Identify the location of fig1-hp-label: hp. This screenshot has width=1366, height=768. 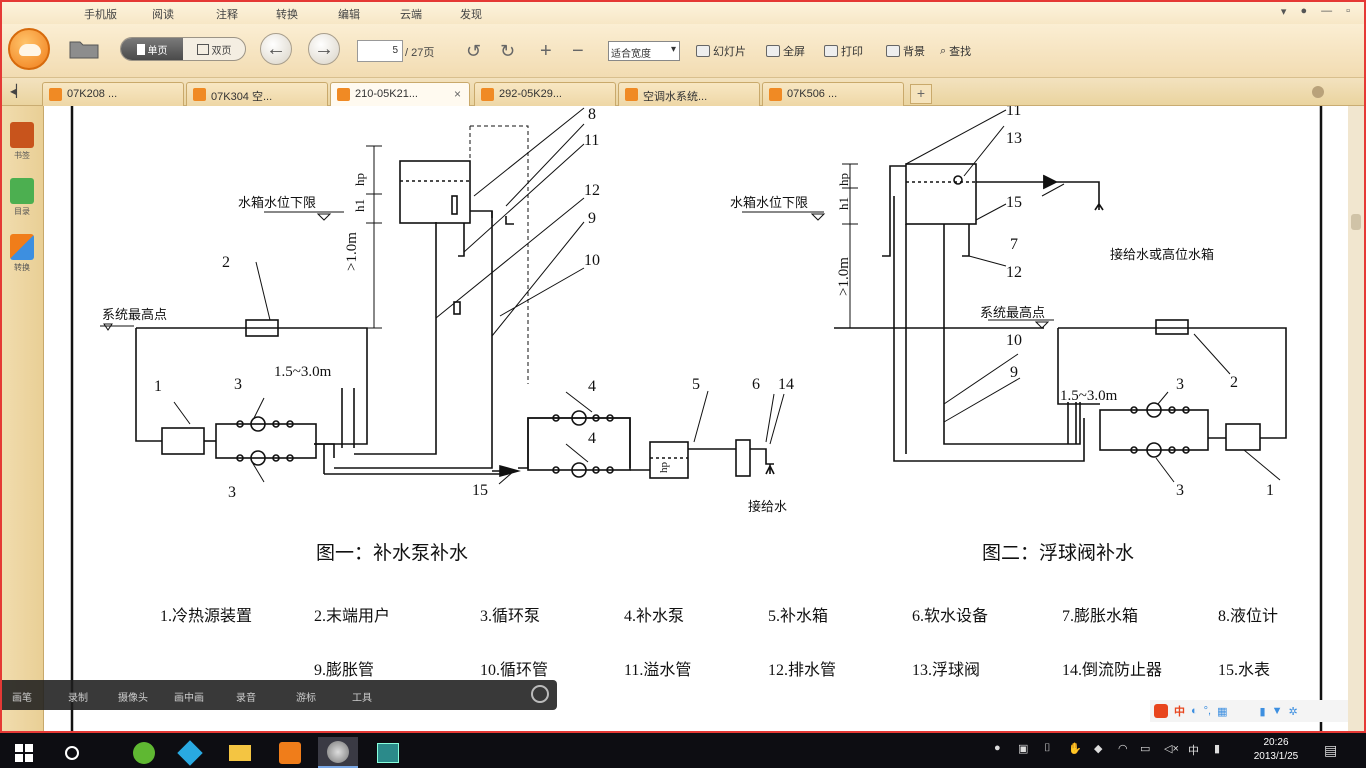
(359, 179).